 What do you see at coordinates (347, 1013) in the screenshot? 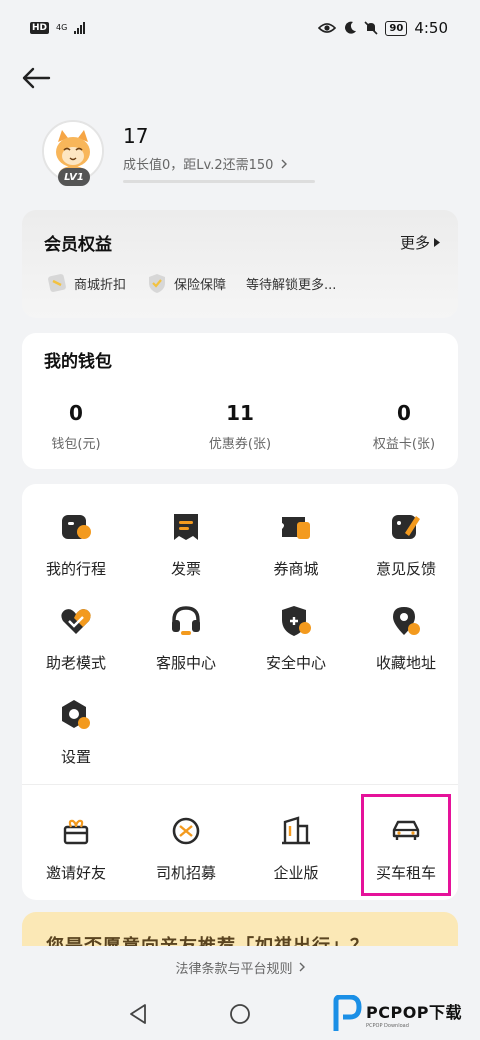
I see `pcpop-logo-icon` at bounding box center [347, 1013].